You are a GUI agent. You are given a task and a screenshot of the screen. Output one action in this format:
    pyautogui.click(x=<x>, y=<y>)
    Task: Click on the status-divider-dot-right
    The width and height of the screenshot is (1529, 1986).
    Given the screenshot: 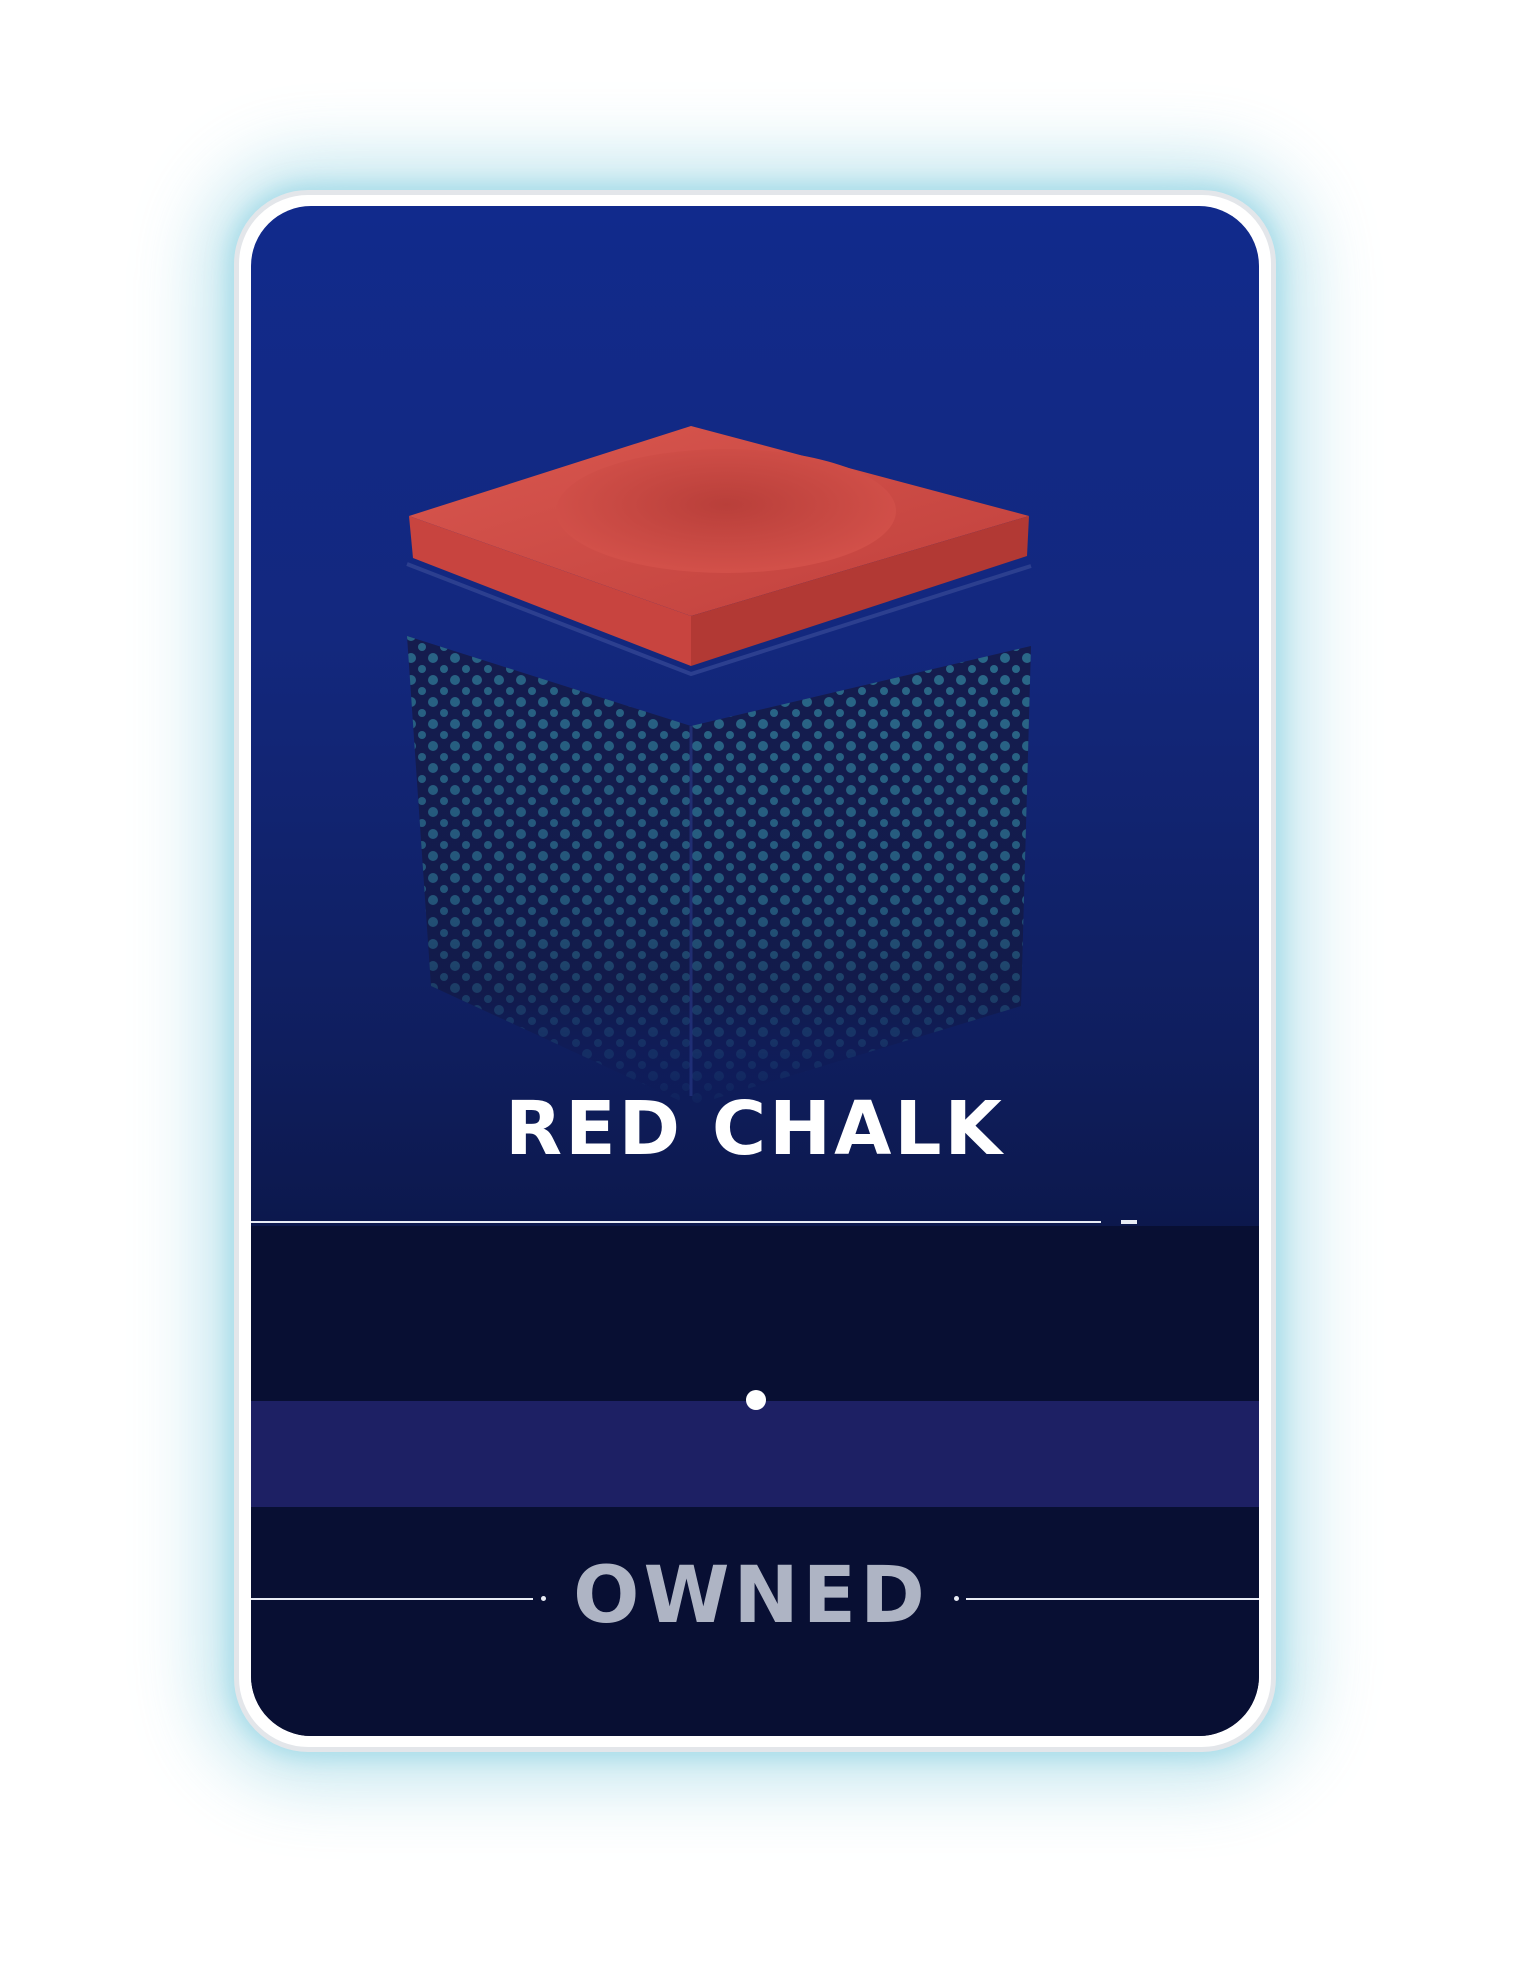 What is the action you would take?
    pyautogui.click(x=956, y=1598)
    